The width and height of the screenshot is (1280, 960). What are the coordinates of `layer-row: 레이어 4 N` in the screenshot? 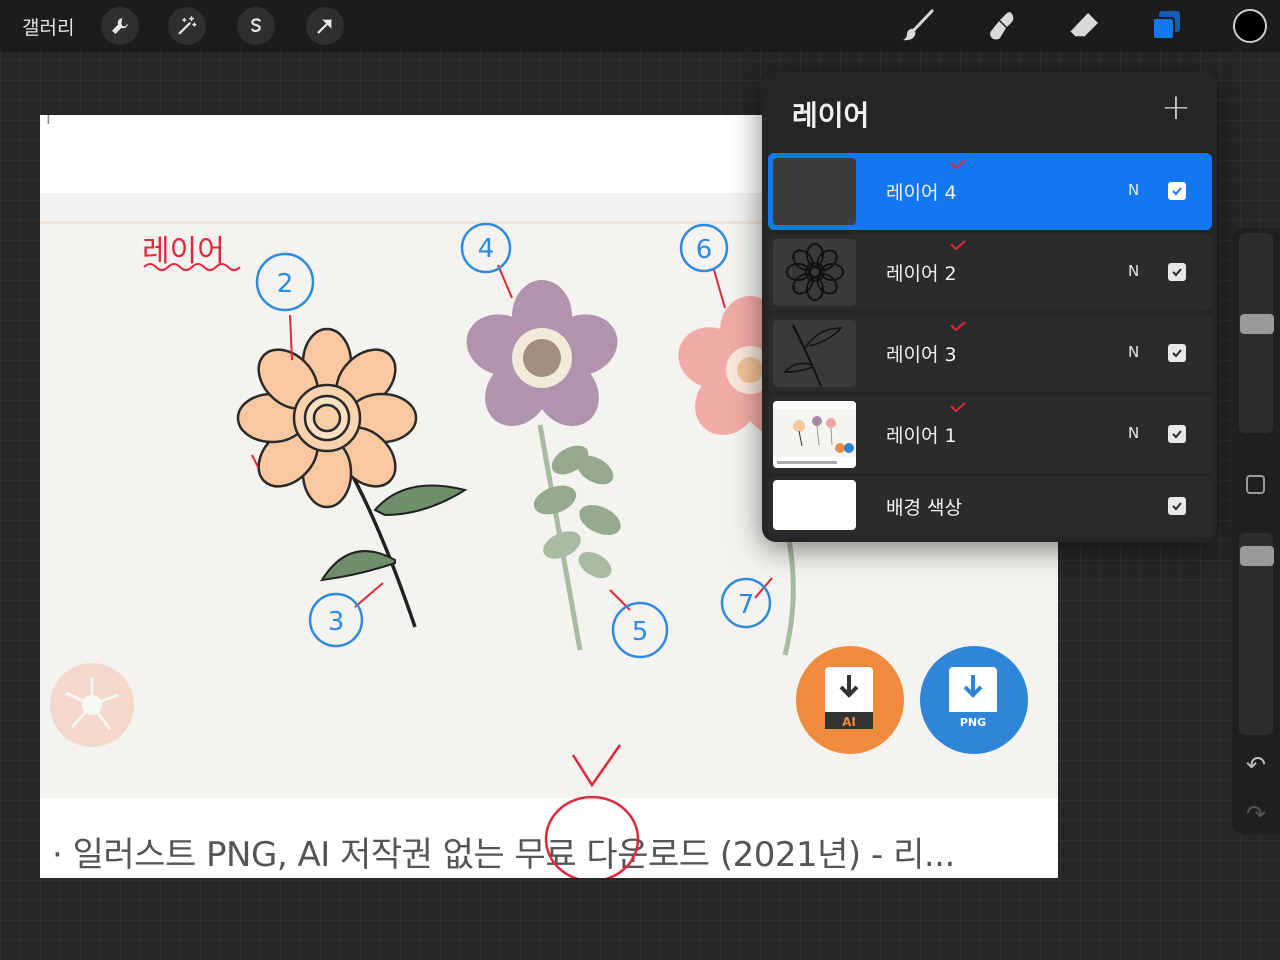 It's located at (990, 191).